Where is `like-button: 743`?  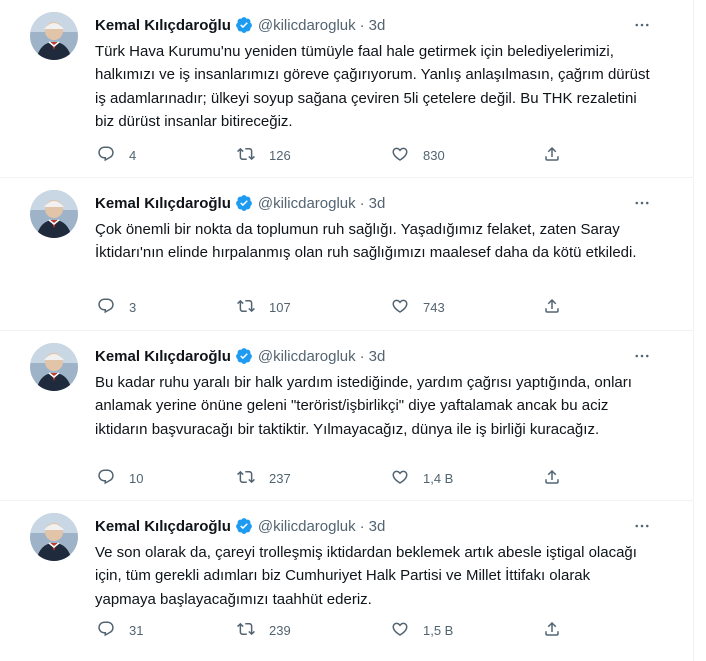 like-button: 743 is located at coordinates (418, 307).